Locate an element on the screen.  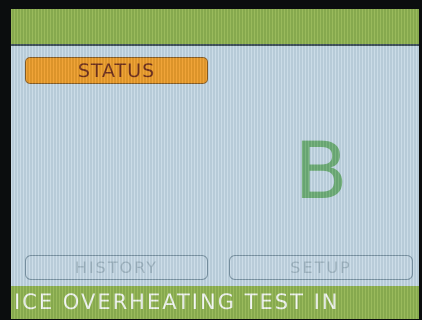
history-button: HISTORY is located at coordinates (116, 267).